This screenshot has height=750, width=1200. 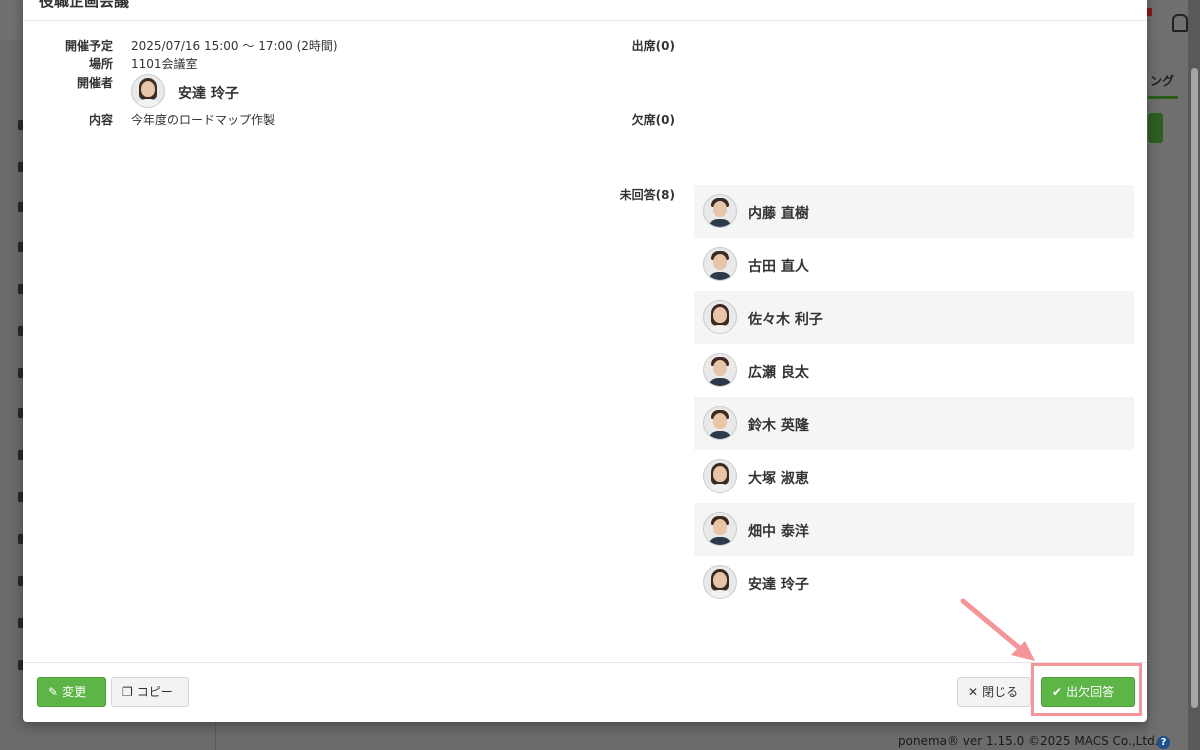 What do you see at coordinates (914, 211) in the screenshot?
I see `list-item: 内藤 直樹` at bounding box center [914, 211].